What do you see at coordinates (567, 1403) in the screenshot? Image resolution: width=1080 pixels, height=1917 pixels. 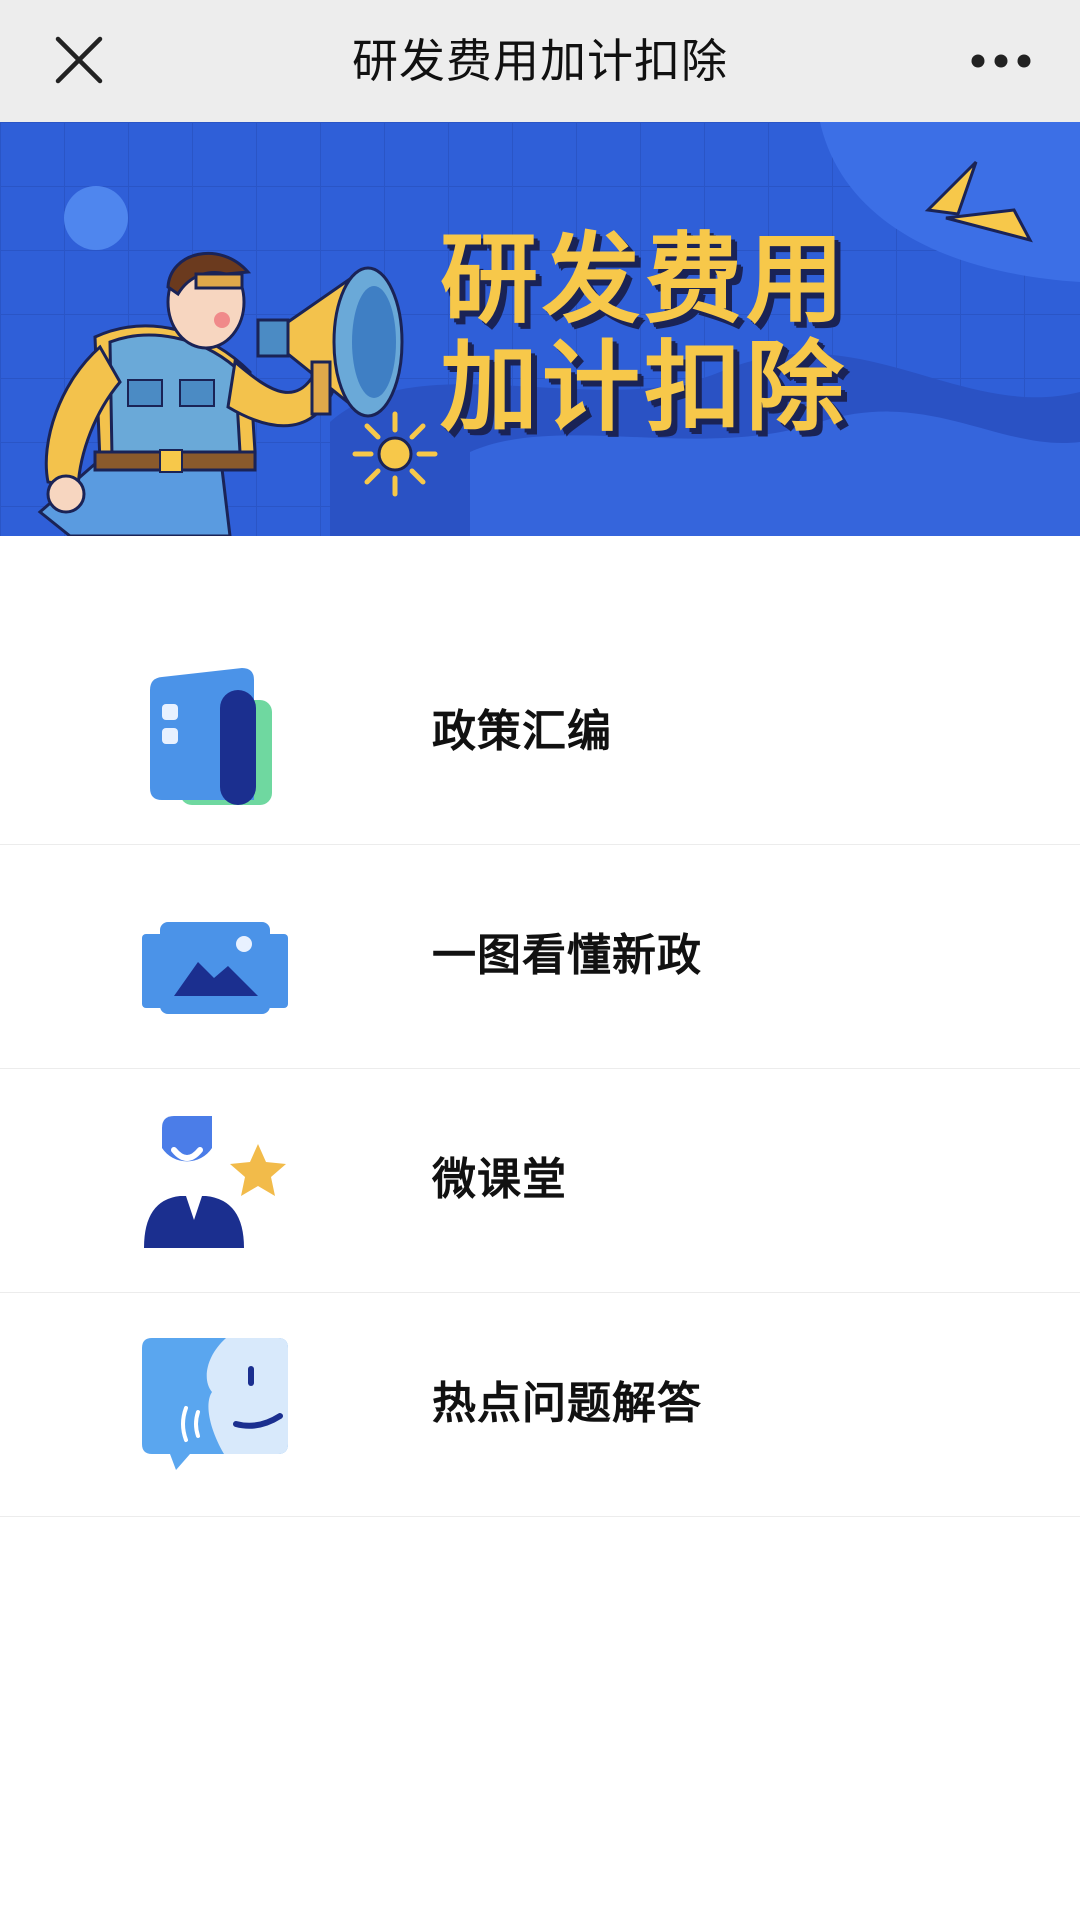 I see `menu-label: 热点问题解答` at bounding box center [567, 1403].